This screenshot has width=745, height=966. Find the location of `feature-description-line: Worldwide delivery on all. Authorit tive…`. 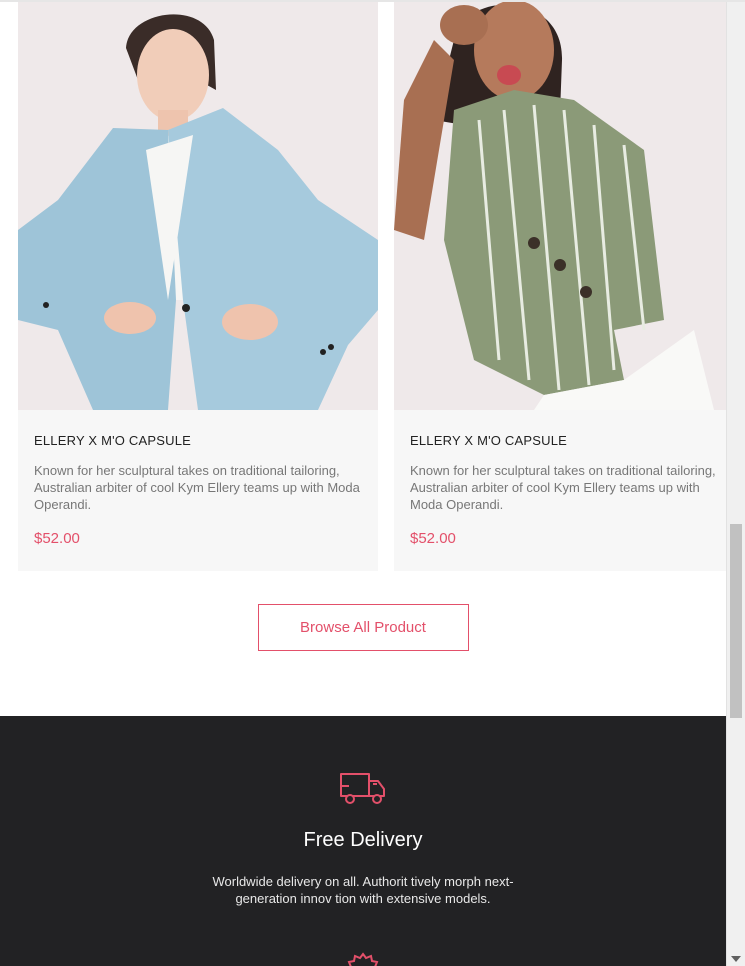

feature-description-line: Worldwide delivery on all. Authorit tive… is located at coordinates (363, 881).